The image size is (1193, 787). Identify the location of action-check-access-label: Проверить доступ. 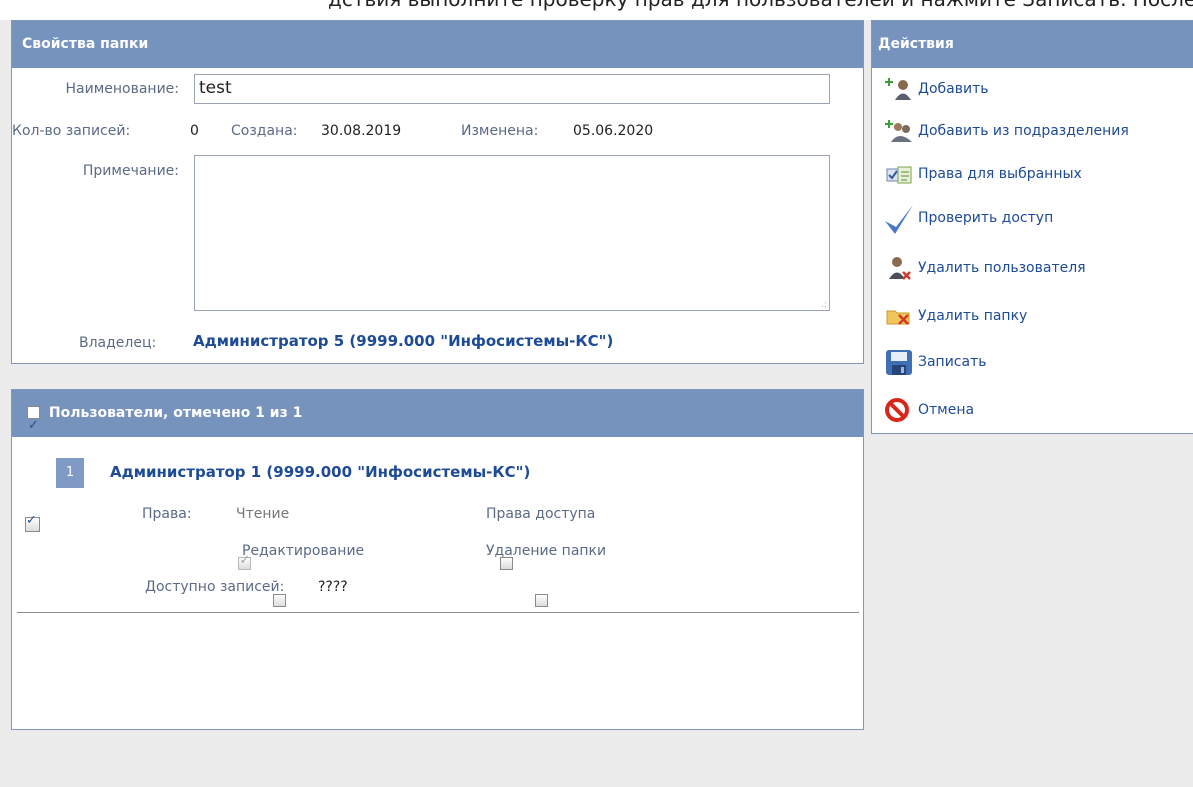
(986, 218).